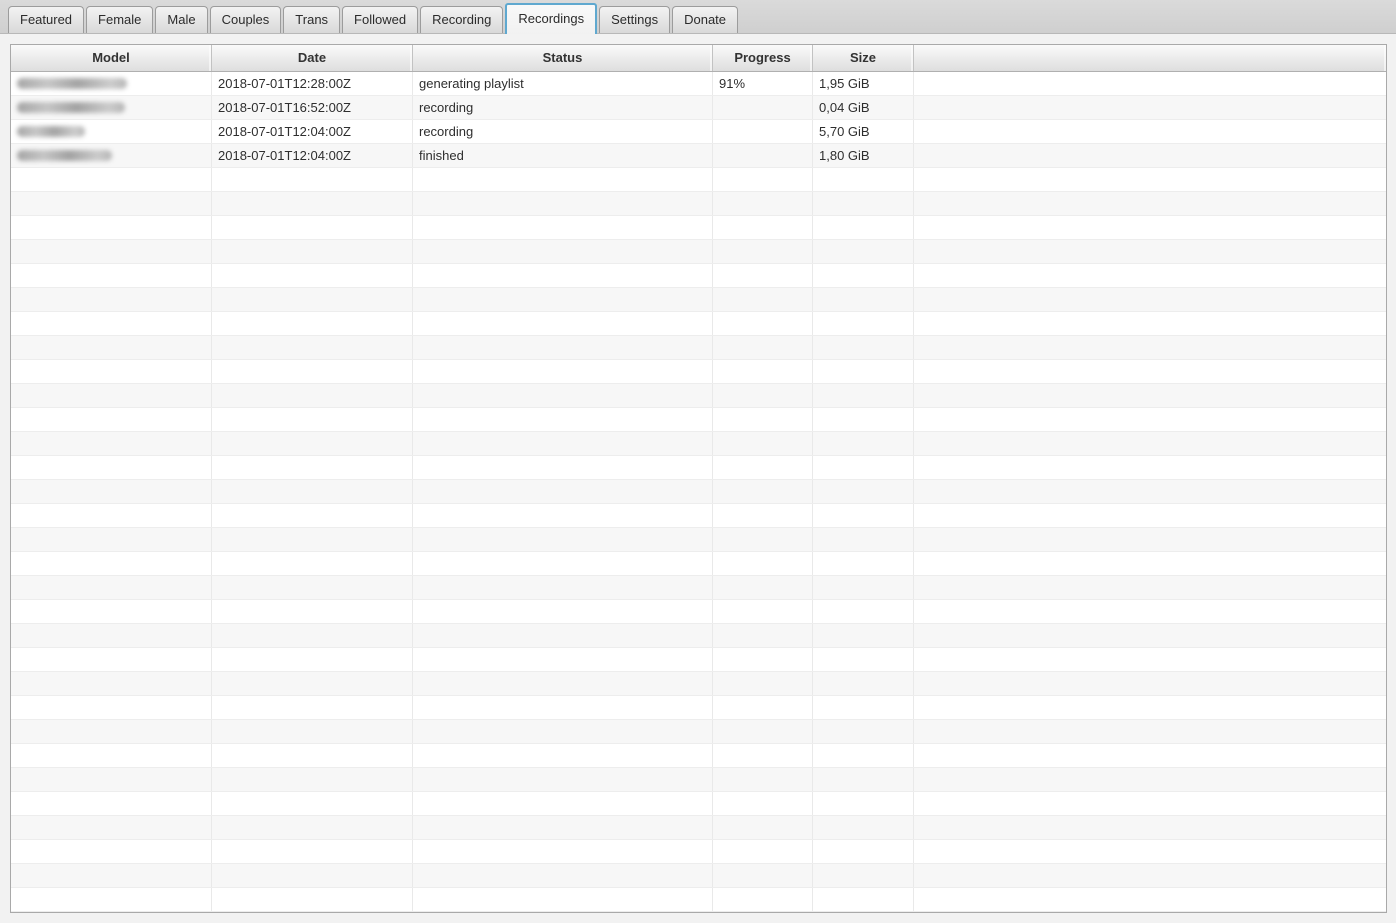 The width and height of the screenshot is (1396, 923). I want to click on tab-recording: Recording, so click(462, 19).